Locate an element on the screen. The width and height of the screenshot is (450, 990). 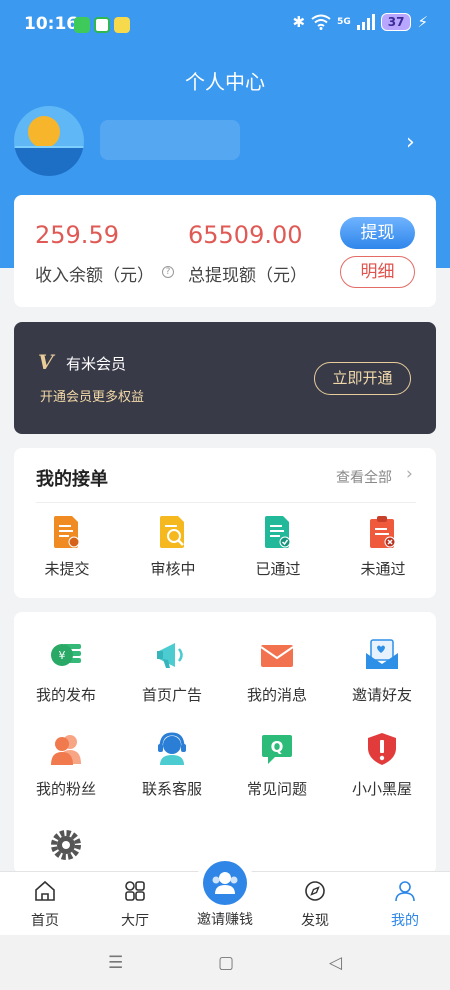
invite-people-icon is located at coordinates (225, 883).